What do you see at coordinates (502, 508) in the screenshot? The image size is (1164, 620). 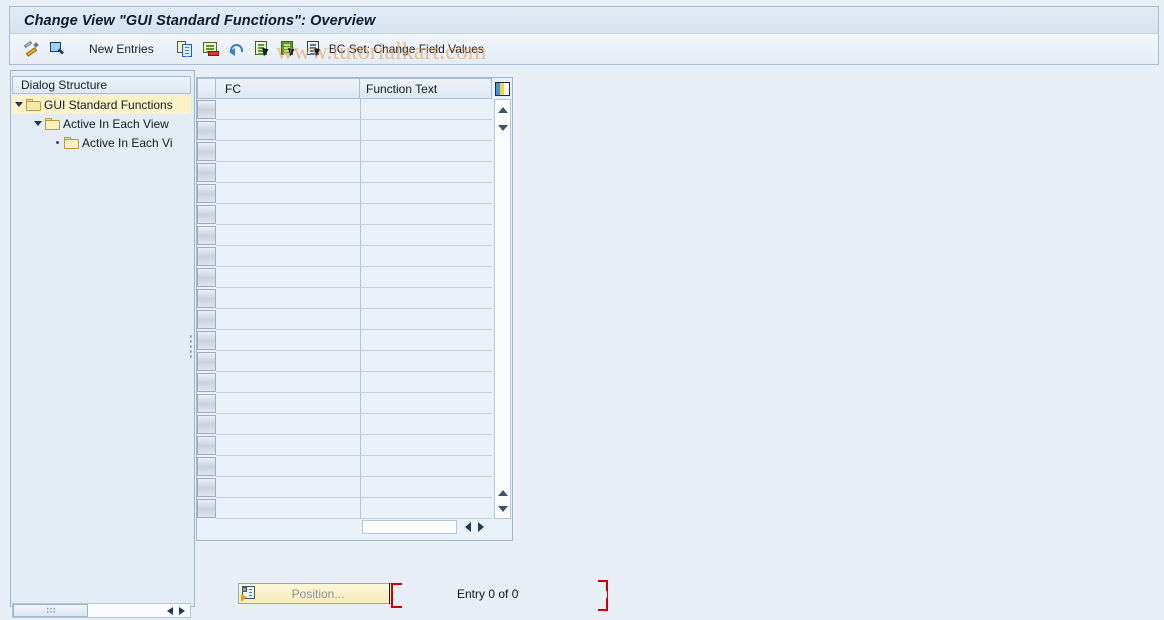 I see `scroll-down-button` at bounding box center [502, 508].